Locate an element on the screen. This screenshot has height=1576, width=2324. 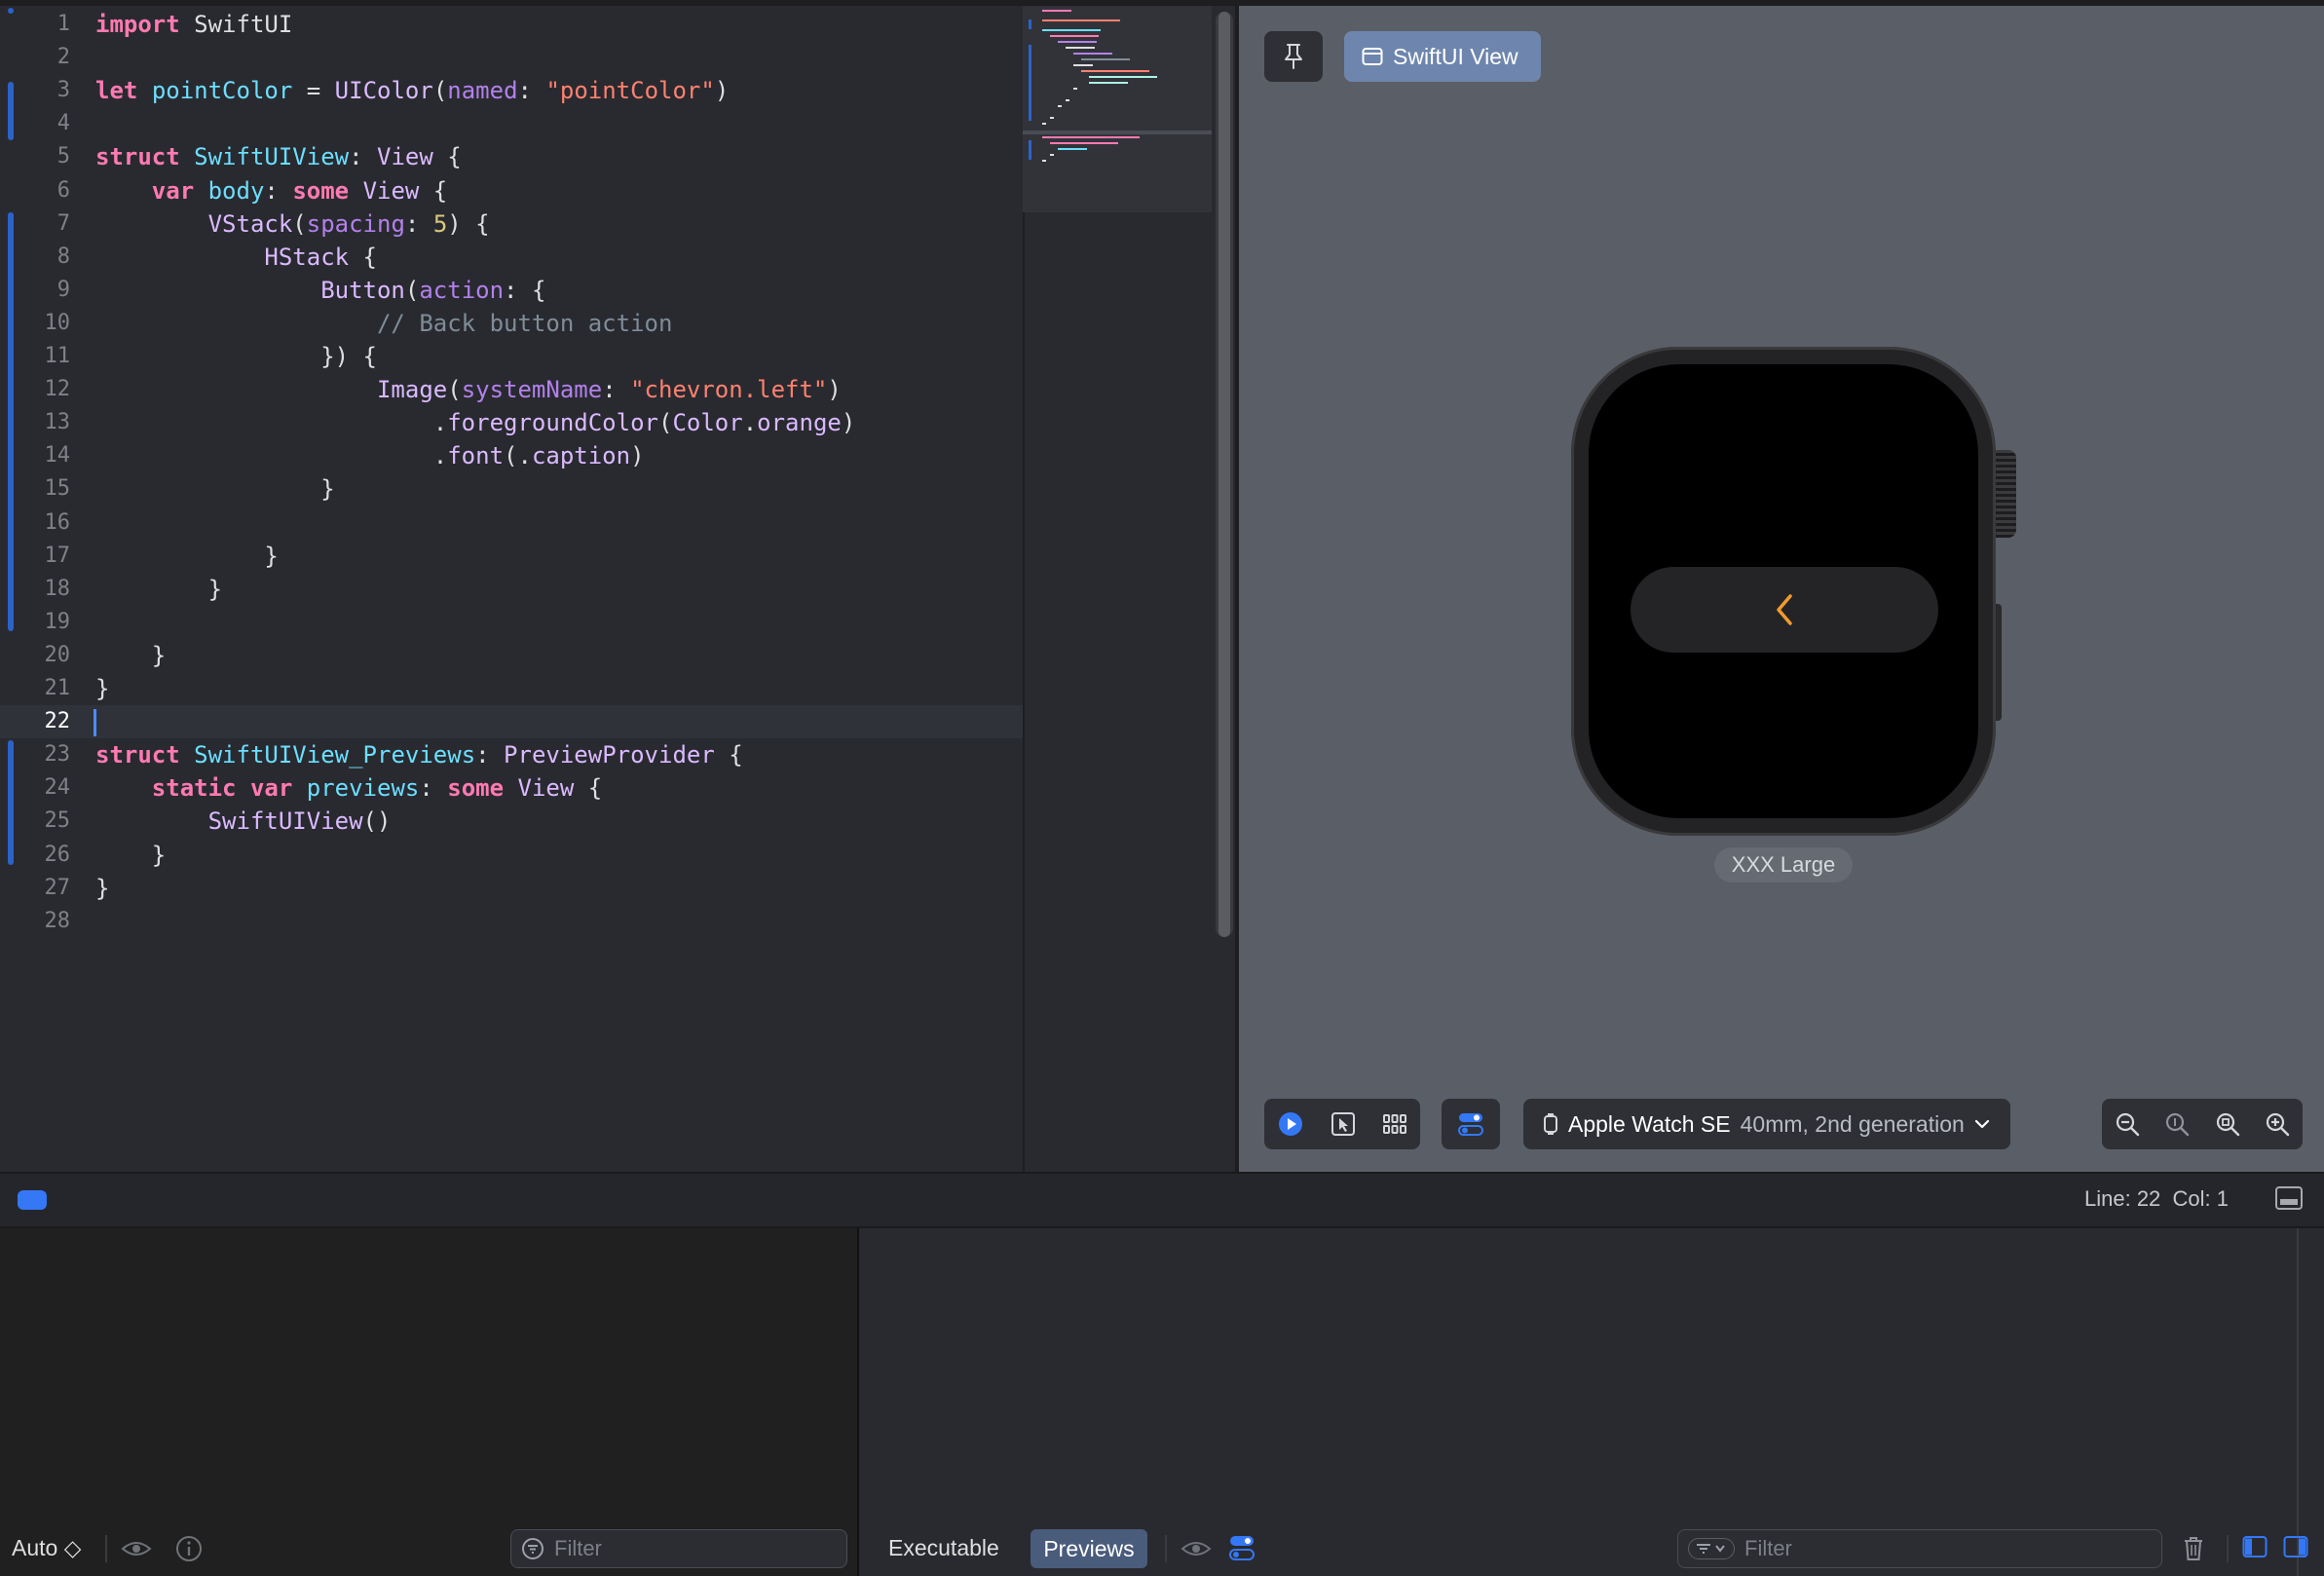
preview-mode-group is located at coordinates (1342, 1124).